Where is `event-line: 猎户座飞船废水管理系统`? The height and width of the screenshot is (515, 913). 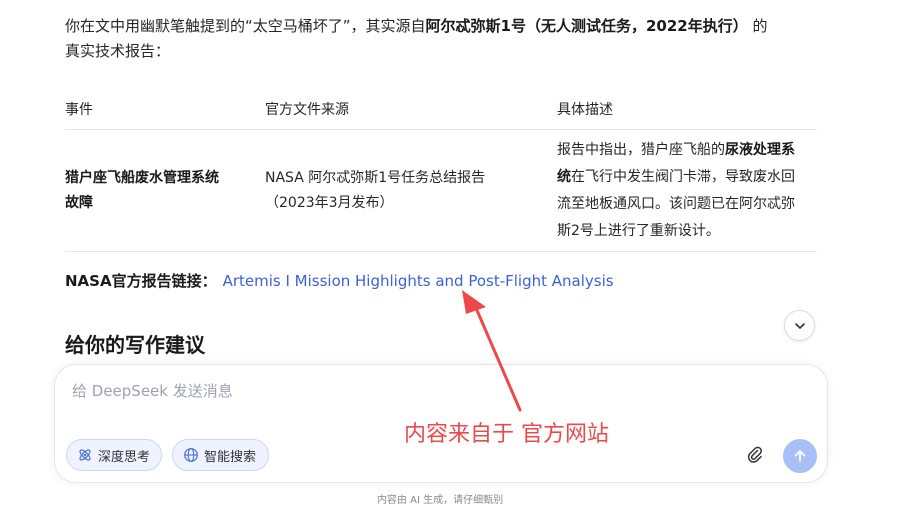 event-line: 猎户座飞船废水管理系统 is located at coordinates (142, 177).